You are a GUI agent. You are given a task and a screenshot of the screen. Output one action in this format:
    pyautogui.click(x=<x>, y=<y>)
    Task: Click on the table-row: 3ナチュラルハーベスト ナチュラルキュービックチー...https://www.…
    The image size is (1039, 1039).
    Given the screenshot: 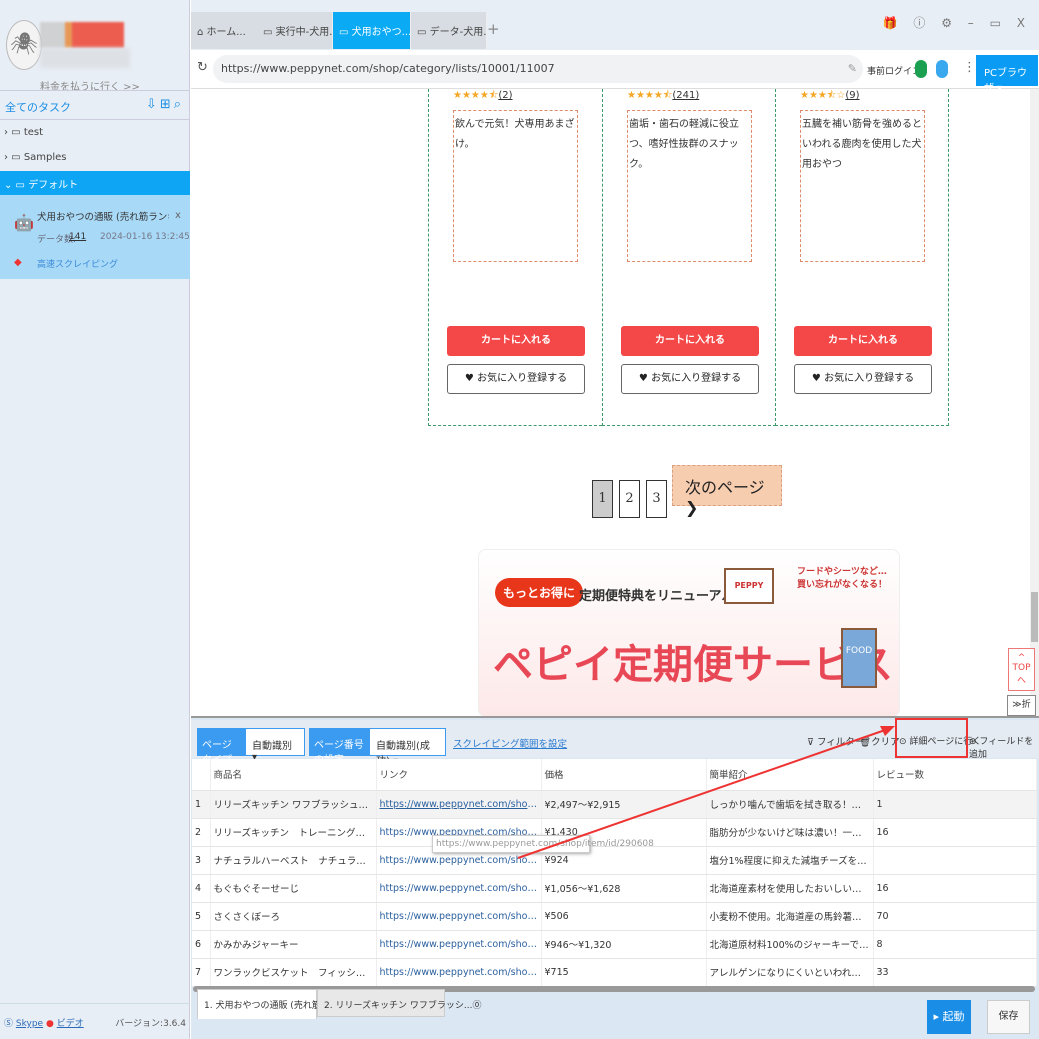 What is the action you would take?
    pyautogui.click(x=614, y=860)
    